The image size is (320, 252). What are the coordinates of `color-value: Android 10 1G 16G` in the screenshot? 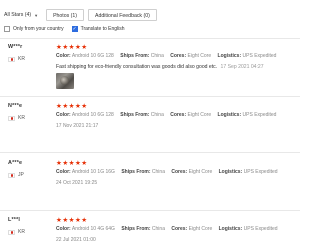 It's located at (93, 172).